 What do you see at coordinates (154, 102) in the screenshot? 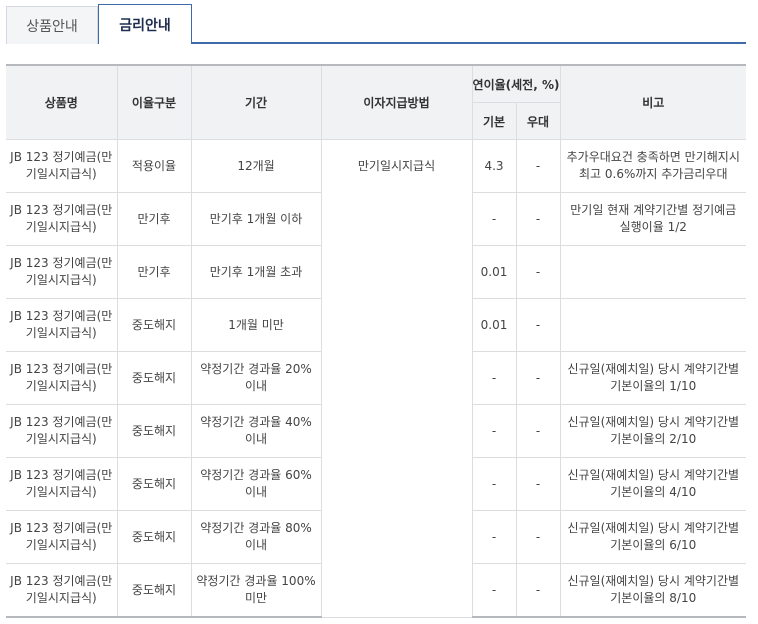
I see `header-rate-type: 이율구분` at bounding box center [154, 102].